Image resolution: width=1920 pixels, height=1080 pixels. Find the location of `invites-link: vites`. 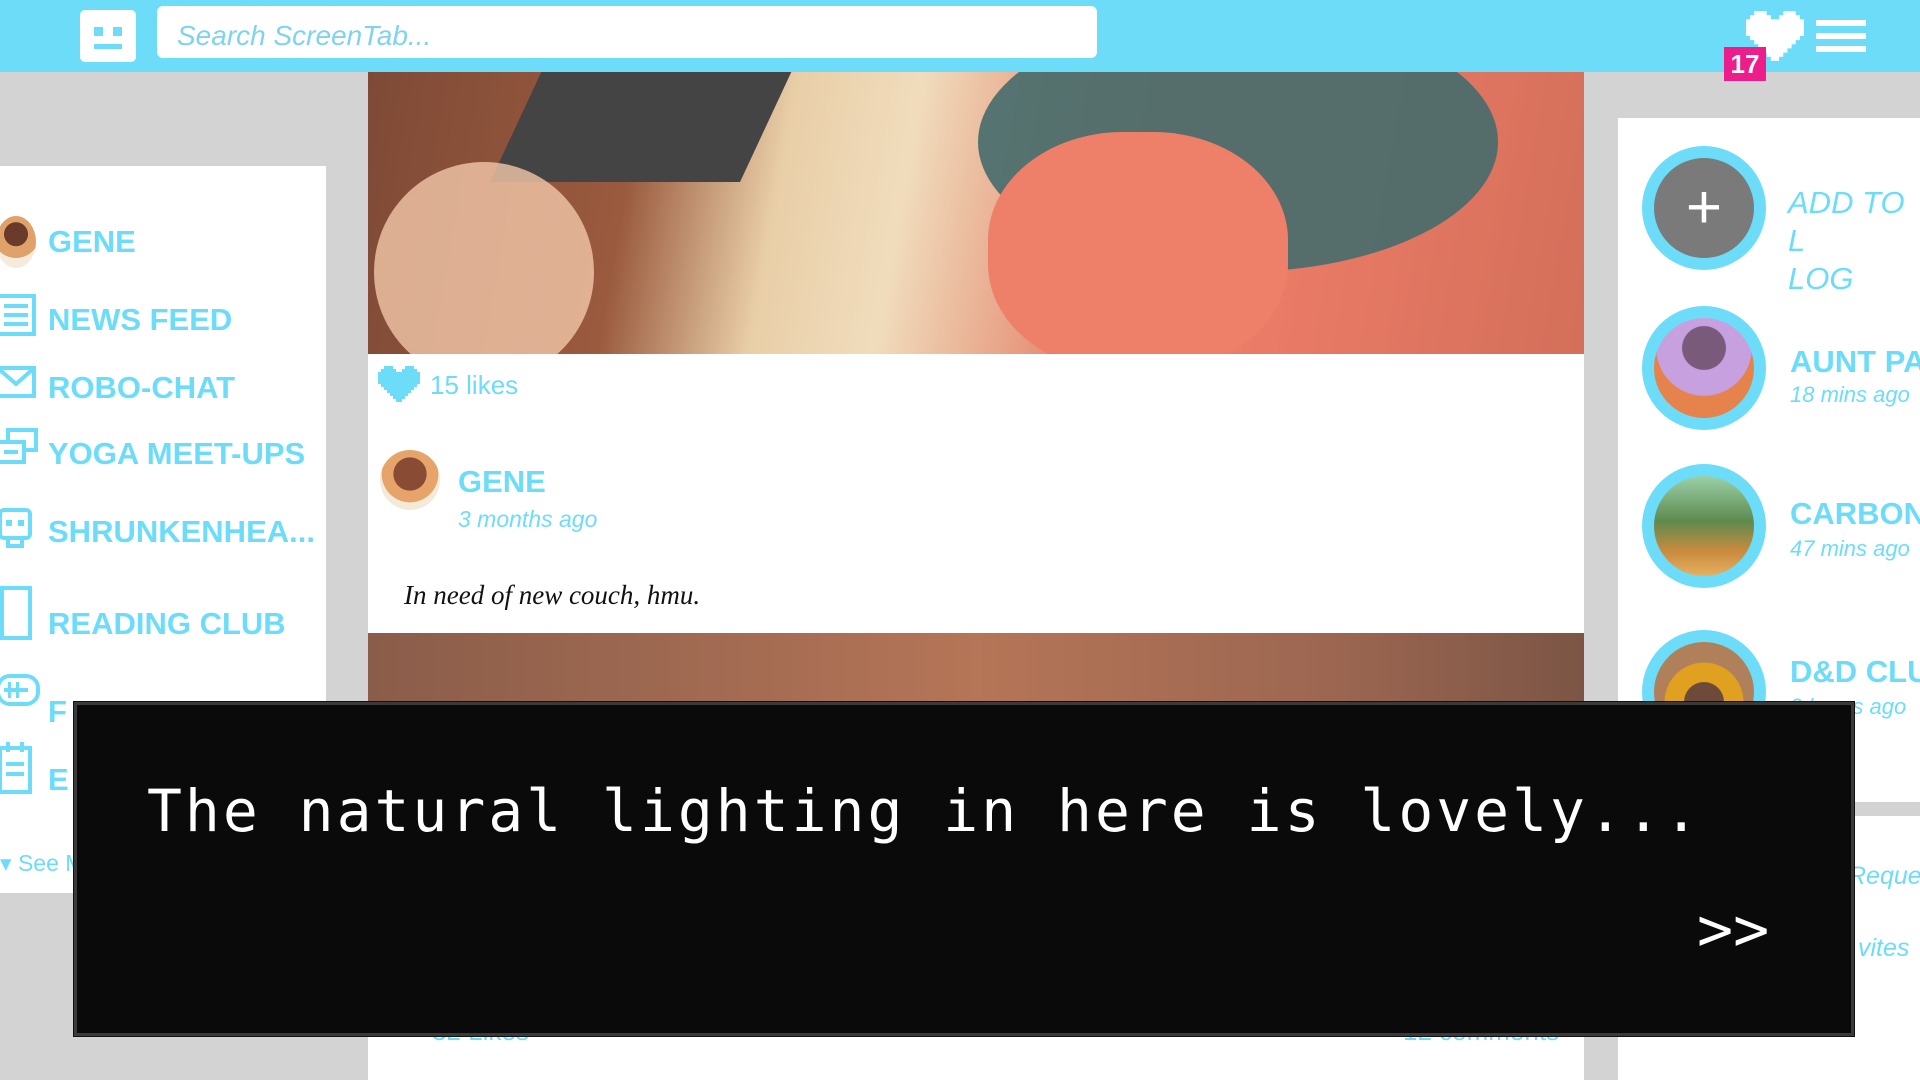

invites-link: vites is located at coordinates (1883, 948).